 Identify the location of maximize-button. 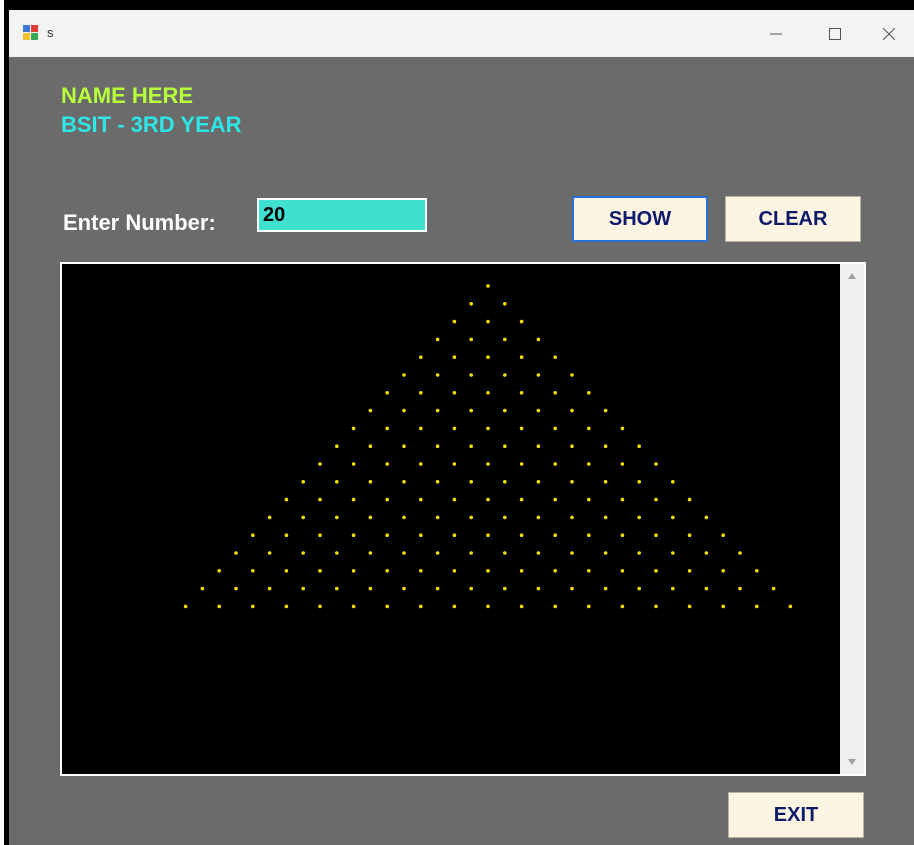
(835, 33).